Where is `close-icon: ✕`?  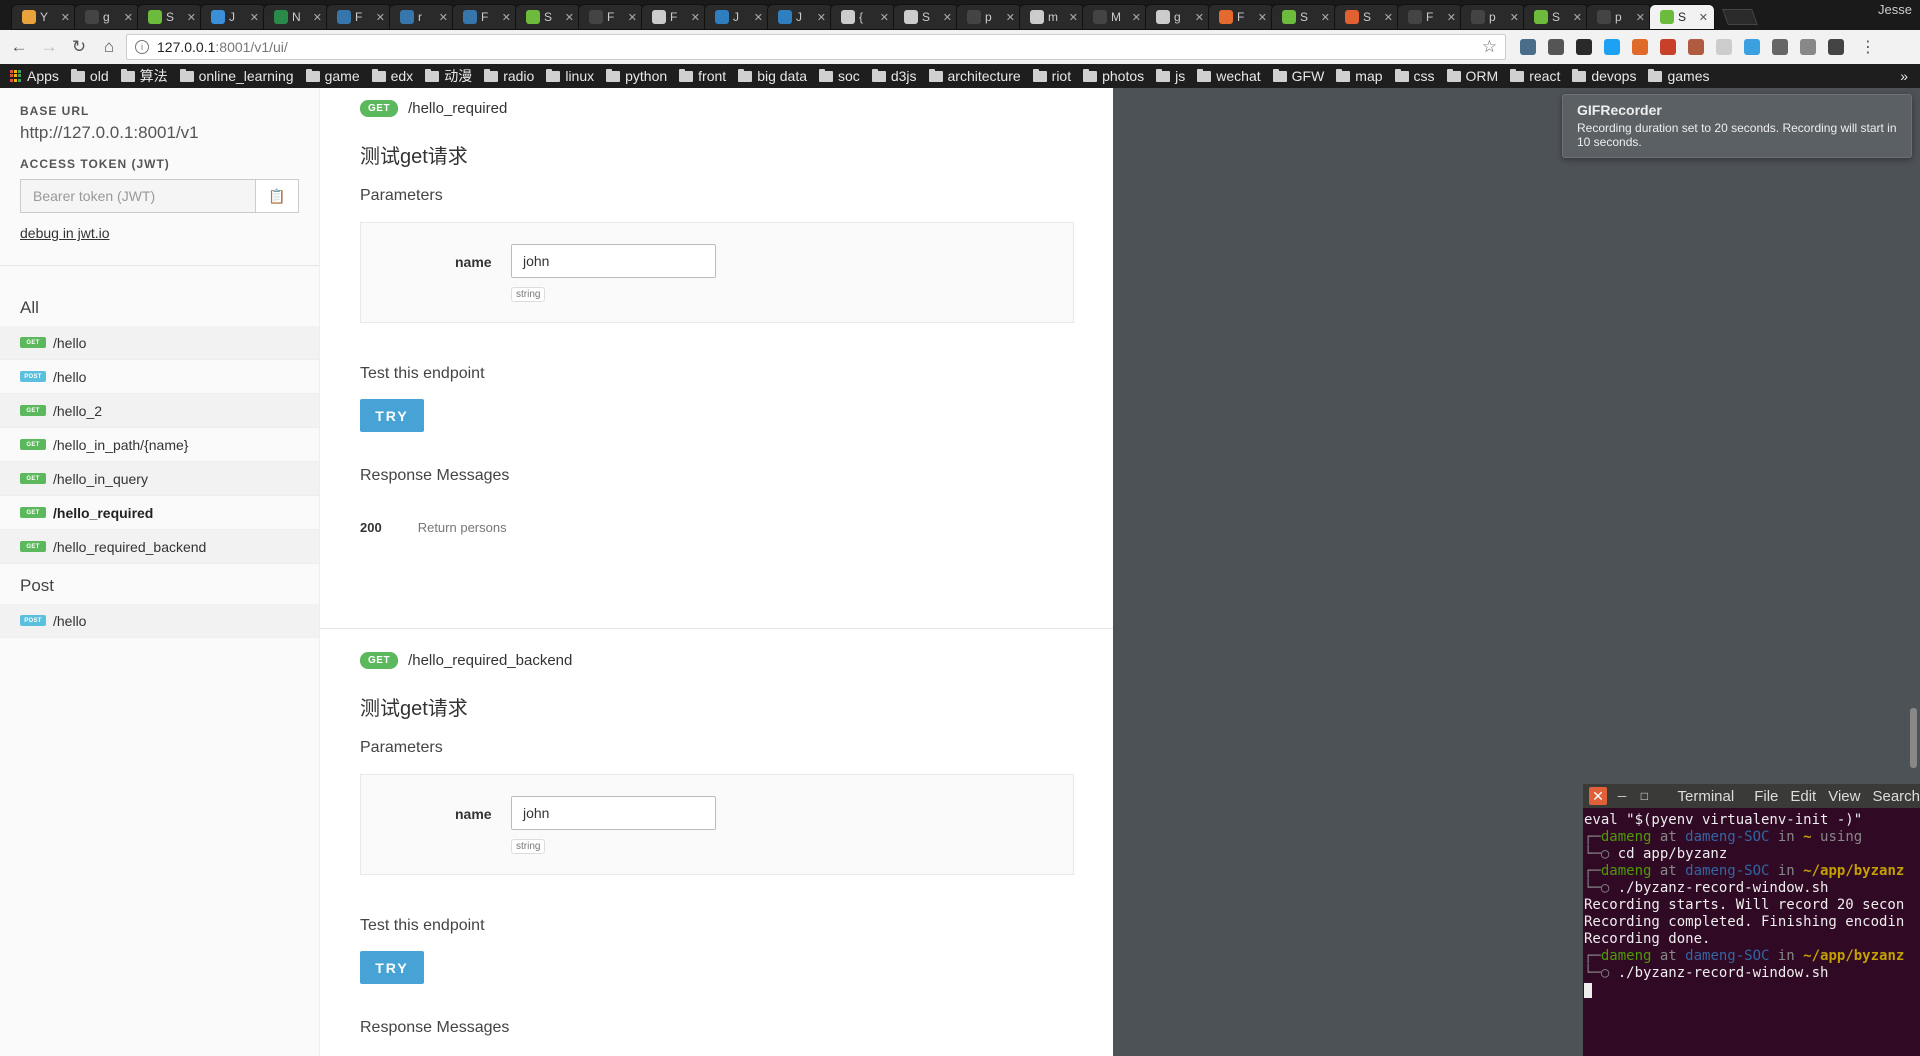 close-icon: ✕ is located at coordinates (1598, 796).